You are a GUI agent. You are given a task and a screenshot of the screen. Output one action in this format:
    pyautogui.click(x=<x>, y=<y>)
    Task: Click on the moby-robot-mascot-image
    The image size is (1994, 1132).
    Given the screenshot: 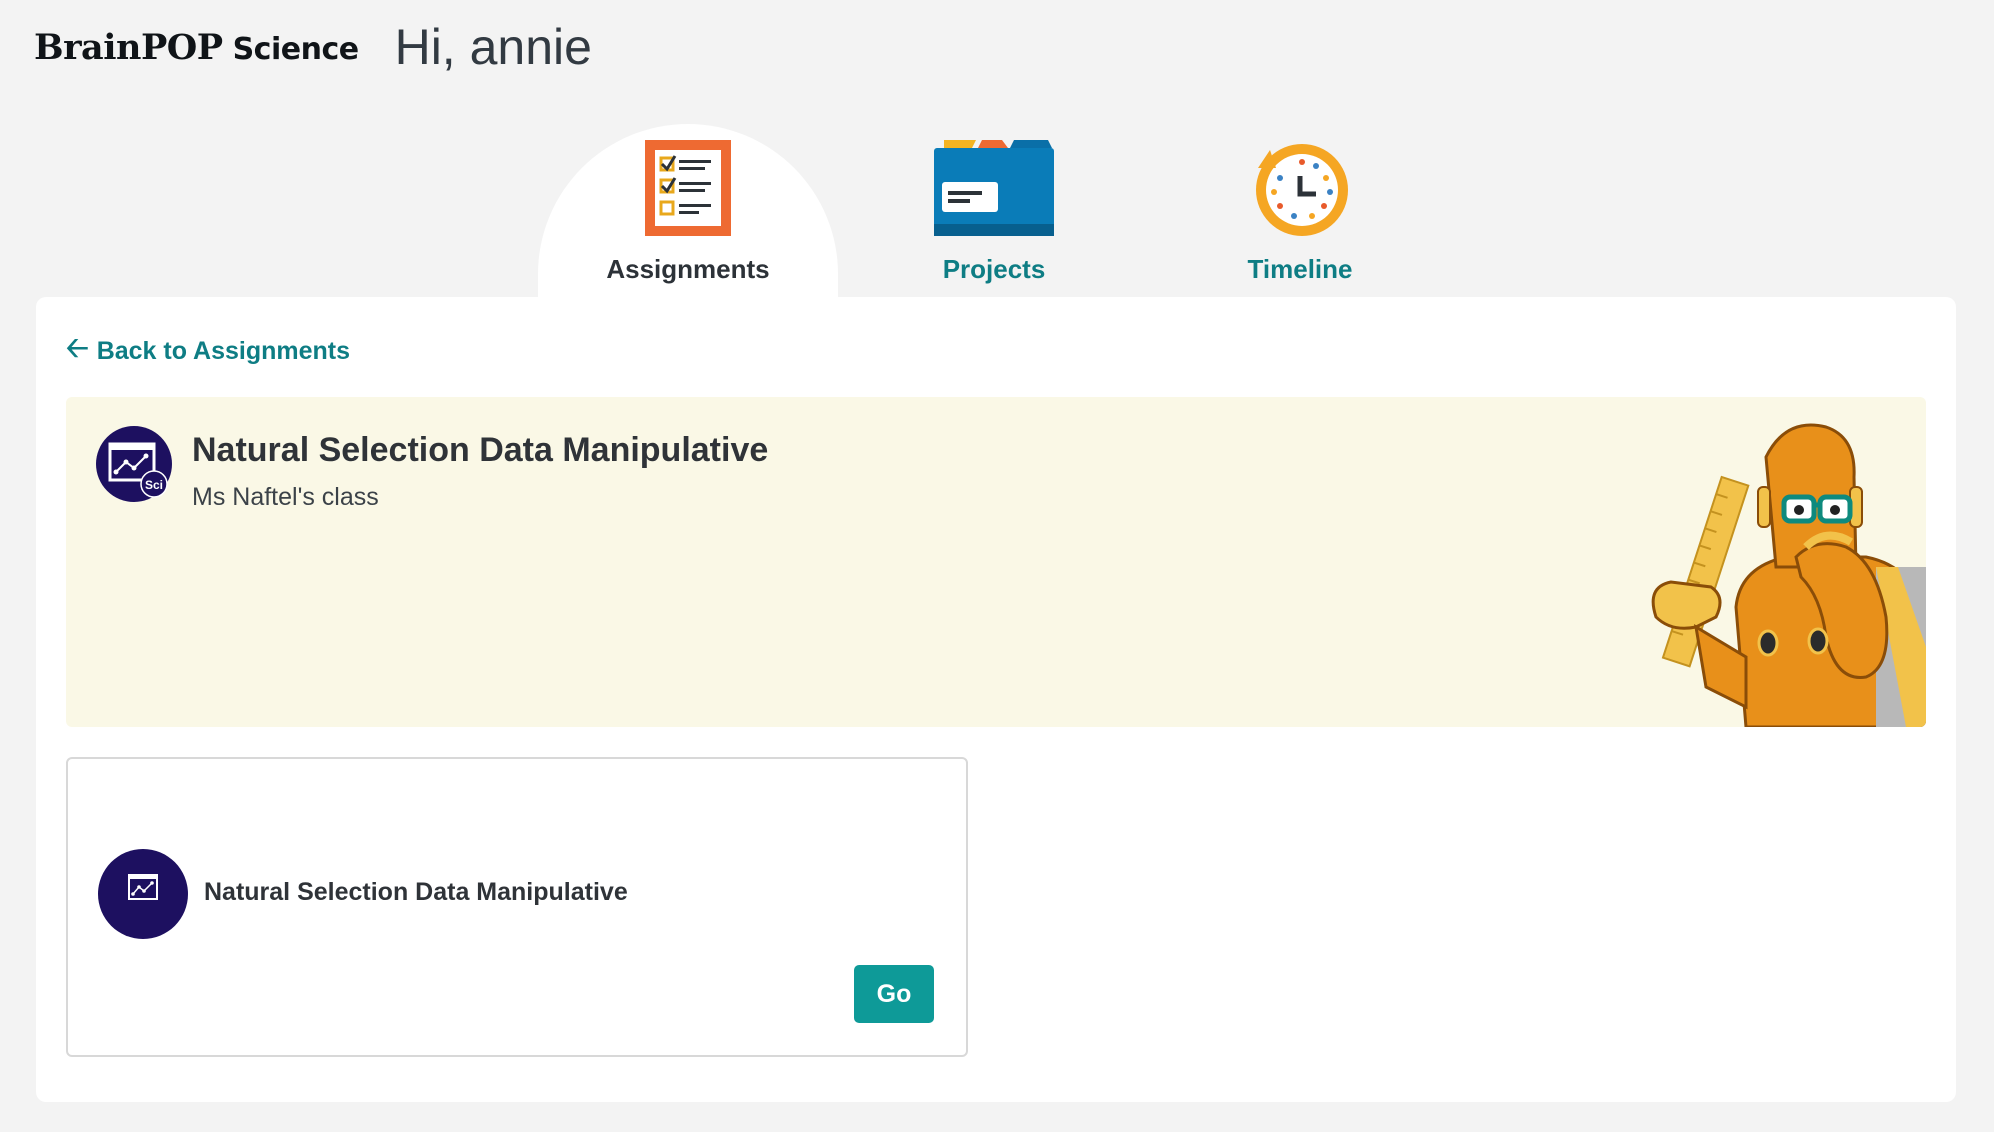 What is the action you would take?
    pyautogui.click(x=1788, y=575)
    